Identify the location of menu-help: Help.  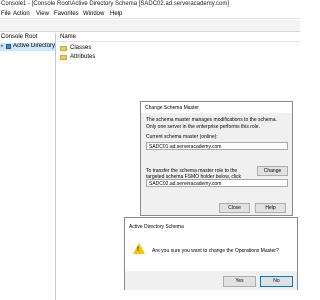
(116, 14).